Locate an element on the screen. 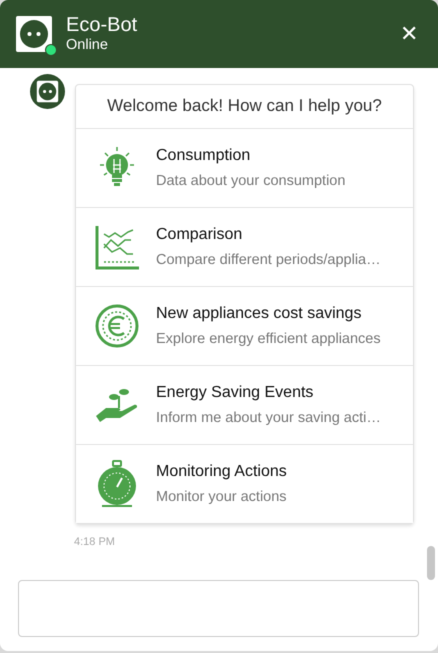 This screenshot has width=438, height=653. option-title: Comparison is located at coordinates (200, 234).